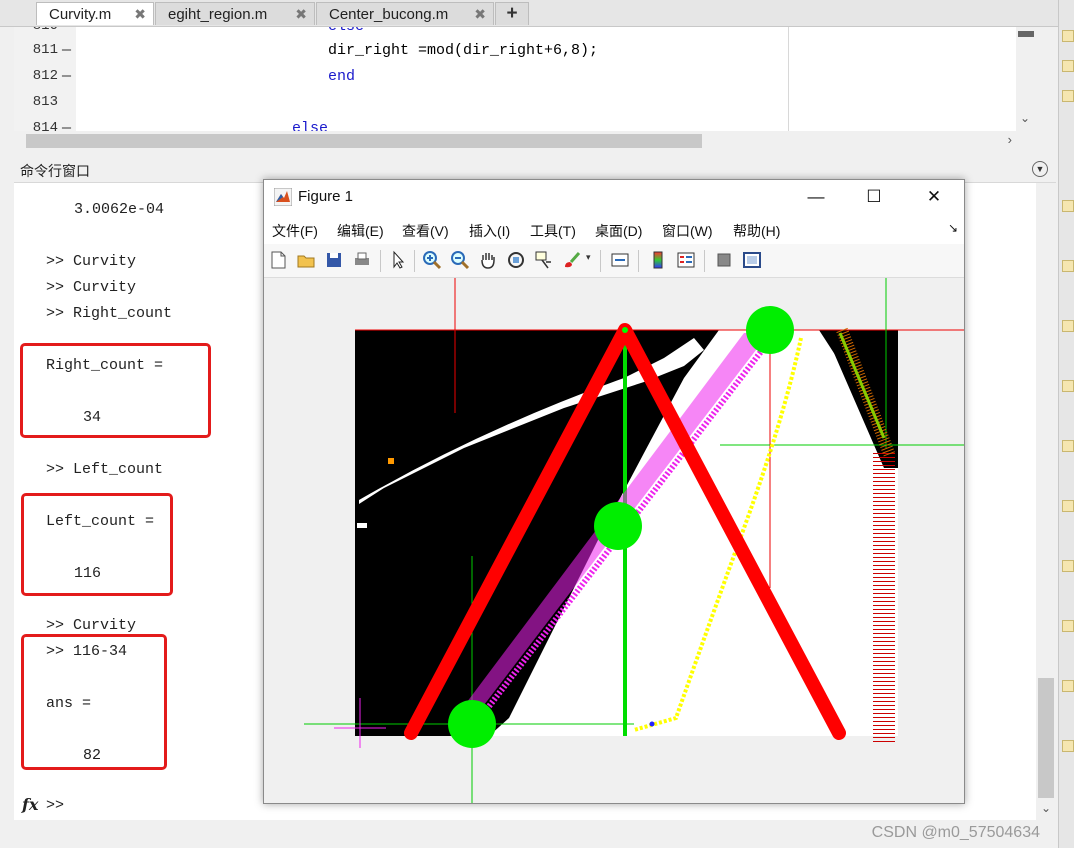 The width and height of the screenshot is (1074, 848). I want to click on editor-vertical-scrollbar: ⌄, so click(1026, 79).